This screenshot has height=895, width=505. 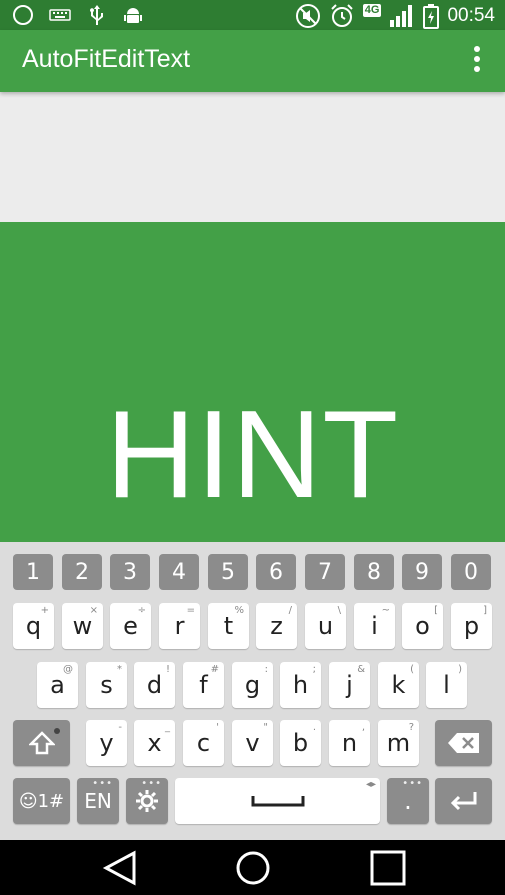 I want to click on backspace-icon, so click(x=463, y=743).